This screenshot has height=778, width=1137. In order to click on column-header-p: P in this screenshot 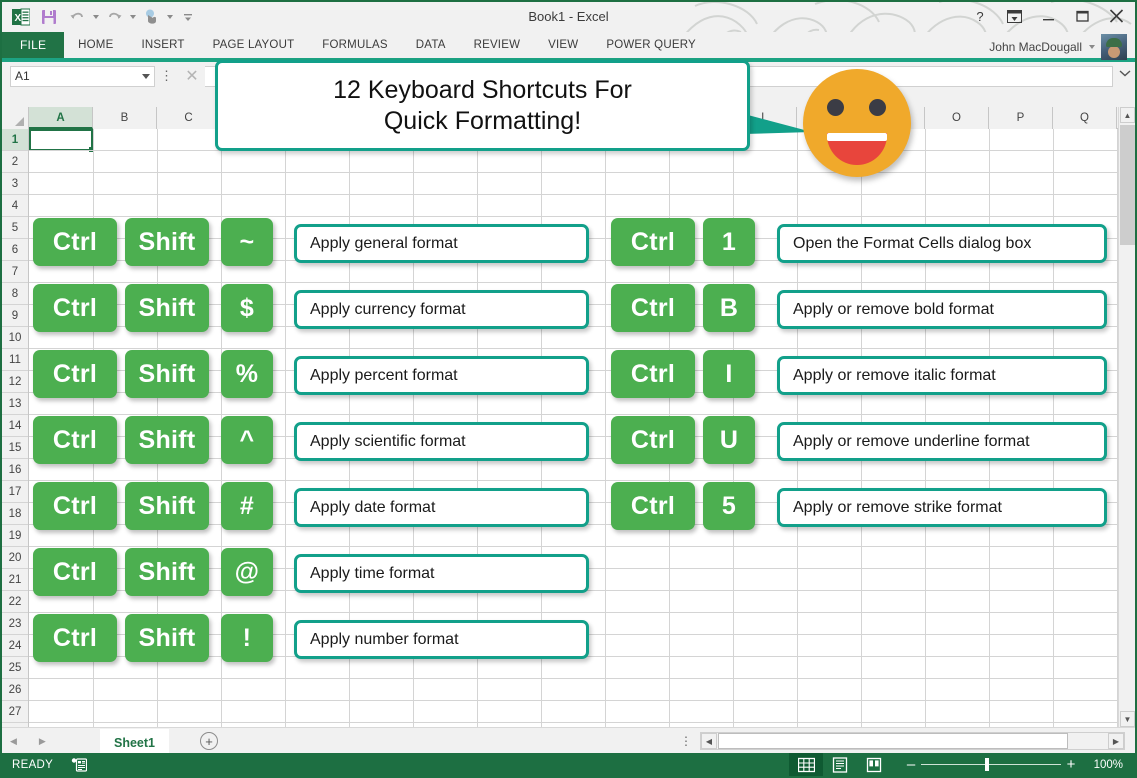, I will do `click(1021, 118)`.